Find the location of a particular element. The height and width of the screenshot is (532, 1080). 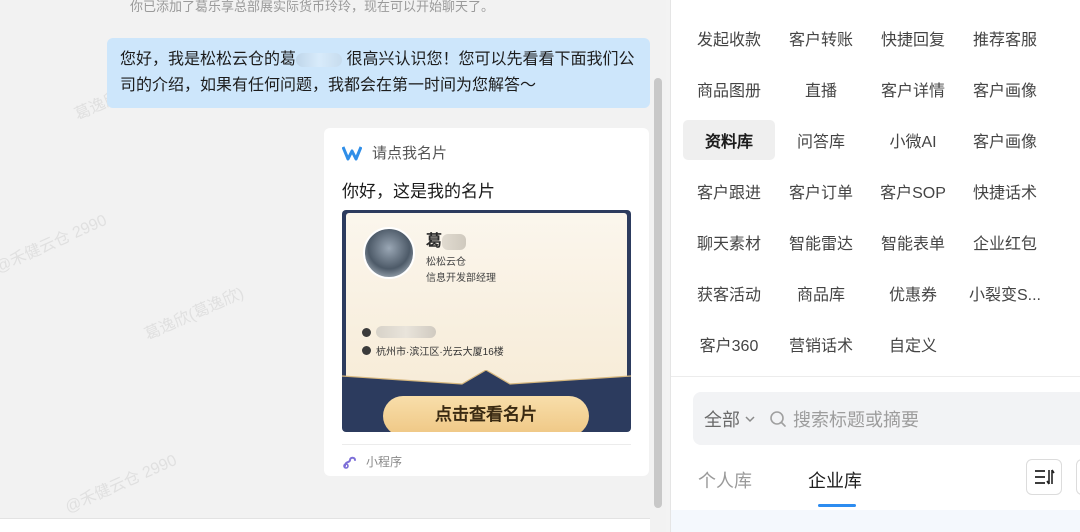

tool-customer-portrait-2: 客户画像 is located at coordinates (1005, 140).